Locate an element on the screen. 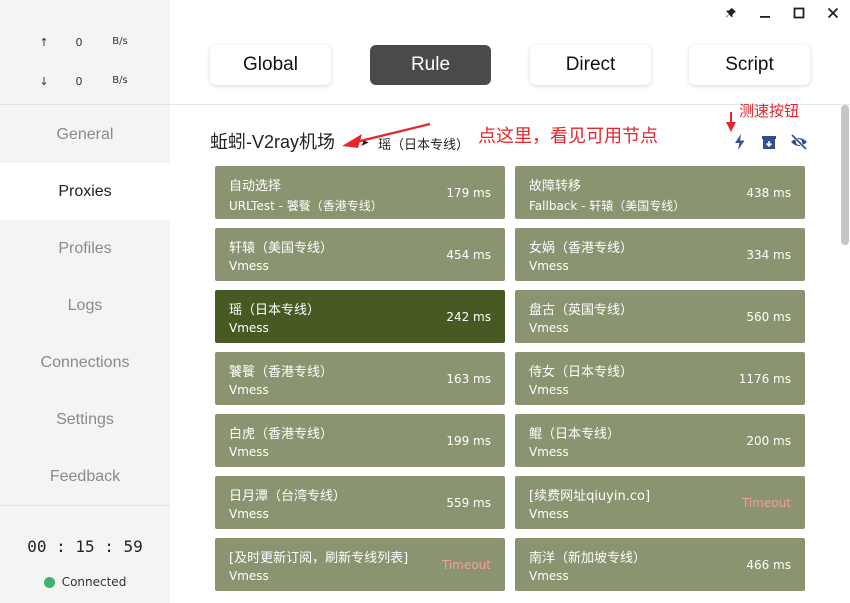  proxy-name: 饕餮（香港专线） is located at coordinates (281, 372).